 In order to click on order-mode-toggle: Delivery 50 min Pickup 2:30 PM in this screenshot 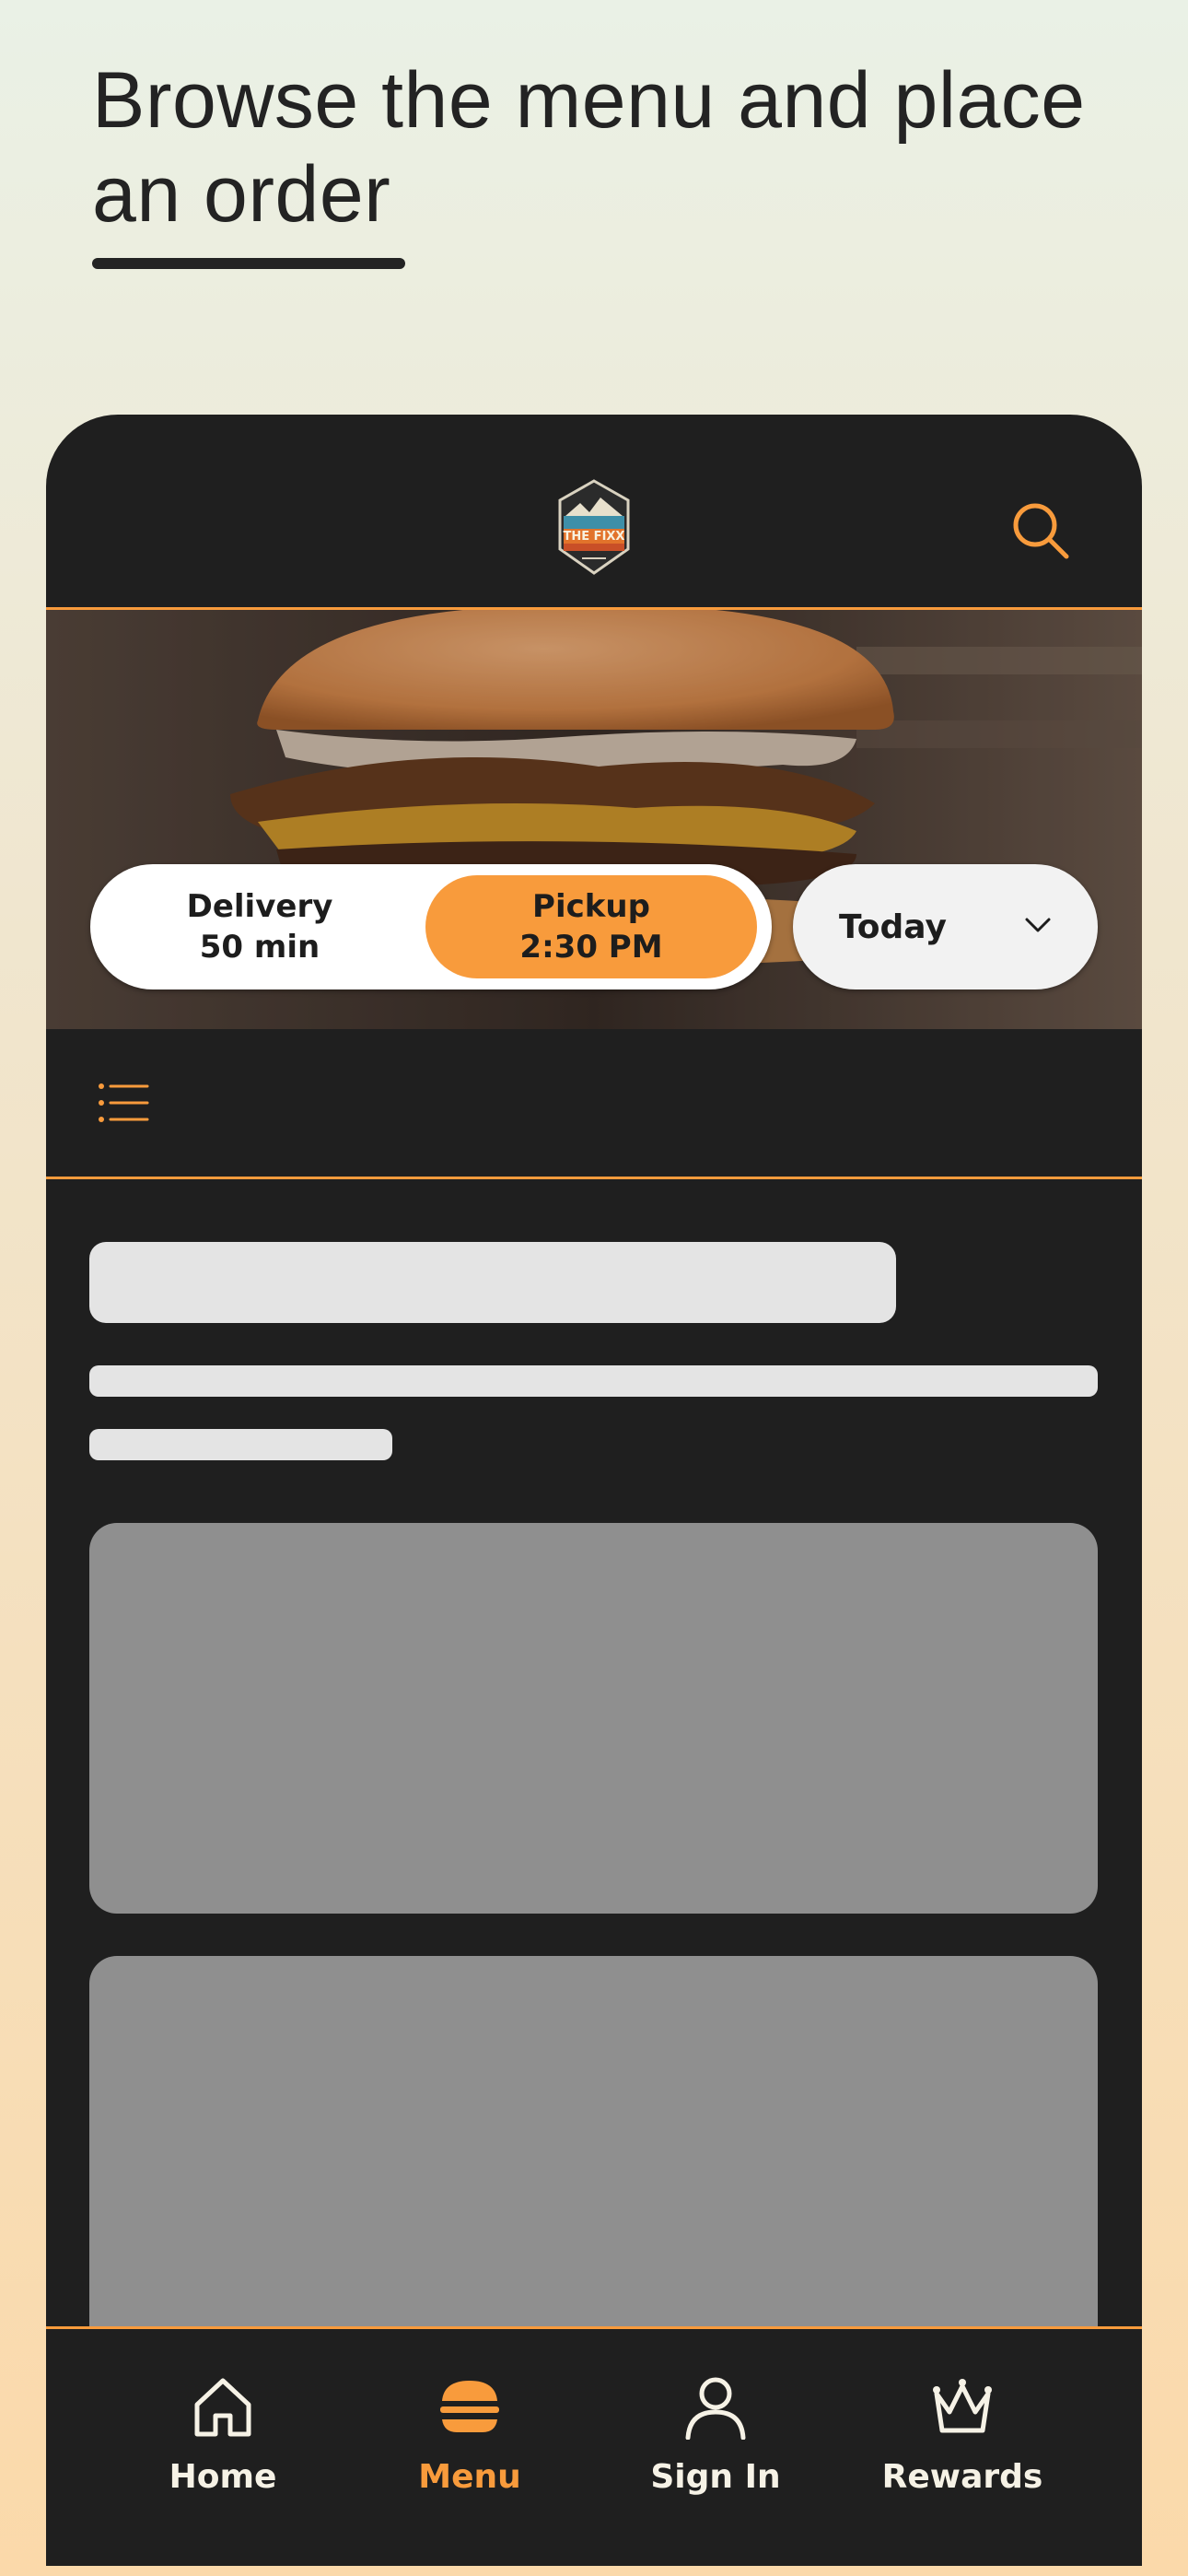, I will do `click(431, 926)`.